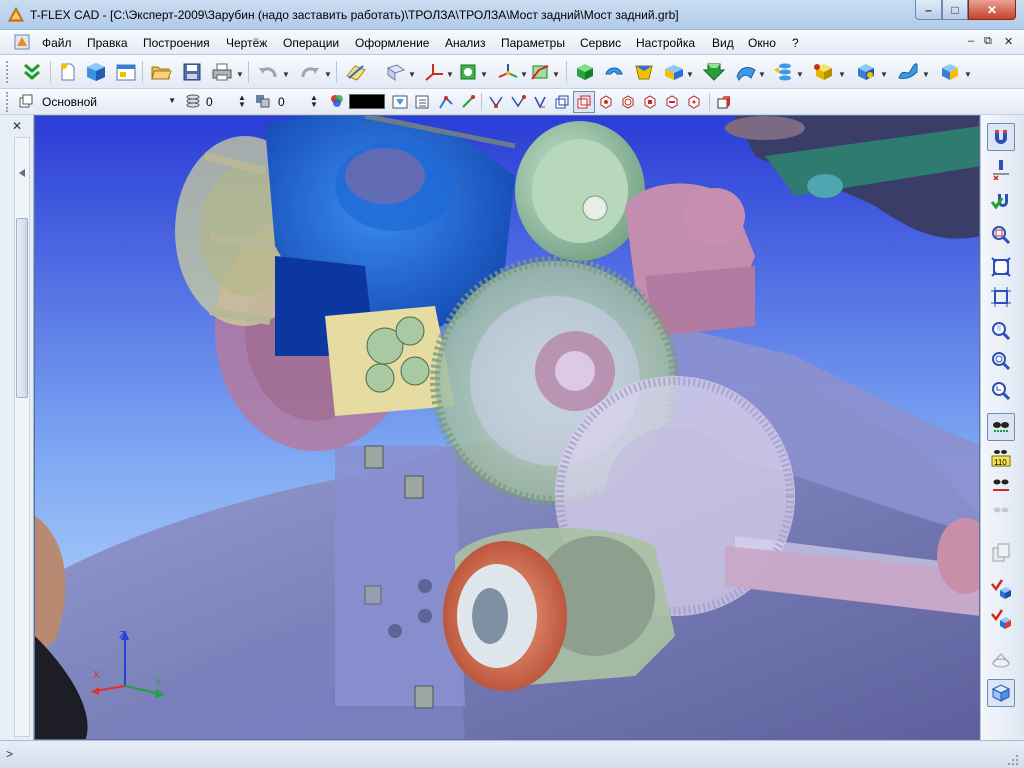 The height and width of the screenshot is (768, 1024). Describe the element at coordinates (314, 101) in the screenshot. I see `priority-spinner: ▲ ▼` at that location.